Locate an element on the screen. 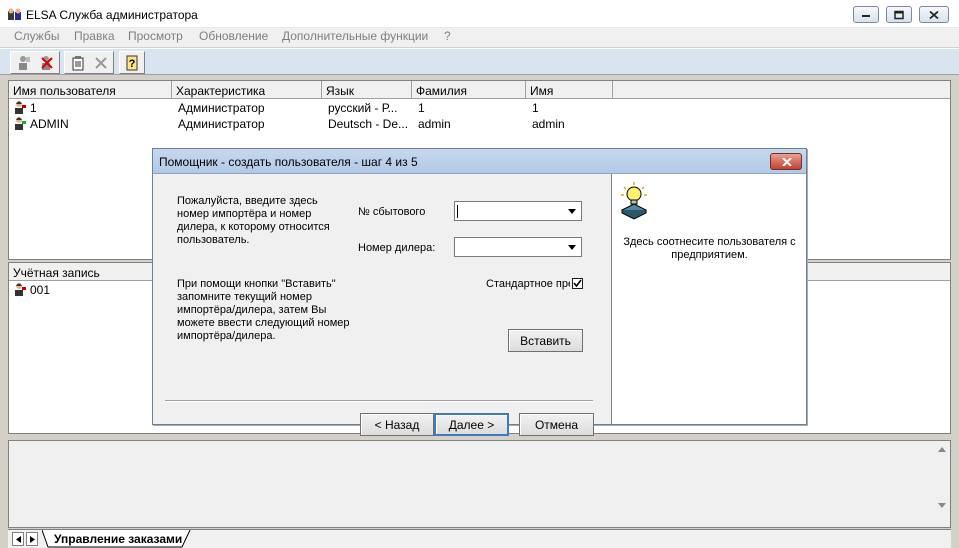 This screenshot has width=959, height=548. tab-prev-button is located at coordinates (18, 539).